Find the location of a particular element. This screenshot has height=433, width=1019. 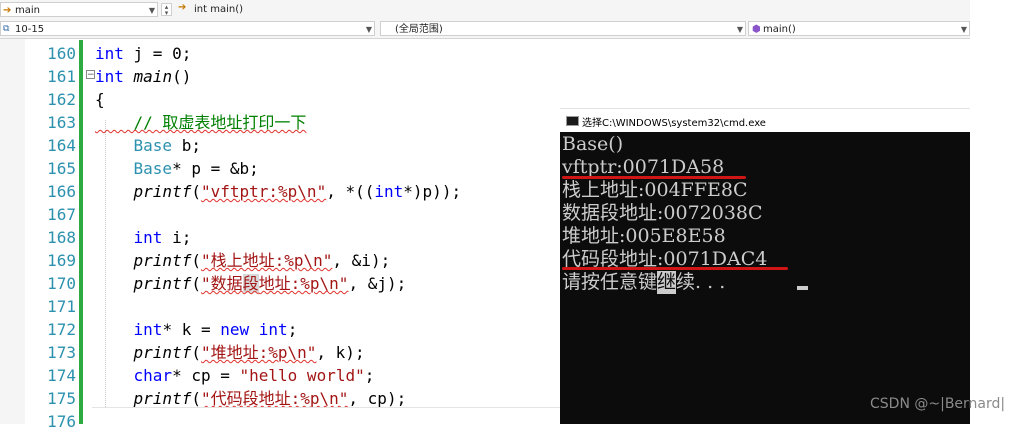

line-number: 164 is located at coordinates (61, 145).